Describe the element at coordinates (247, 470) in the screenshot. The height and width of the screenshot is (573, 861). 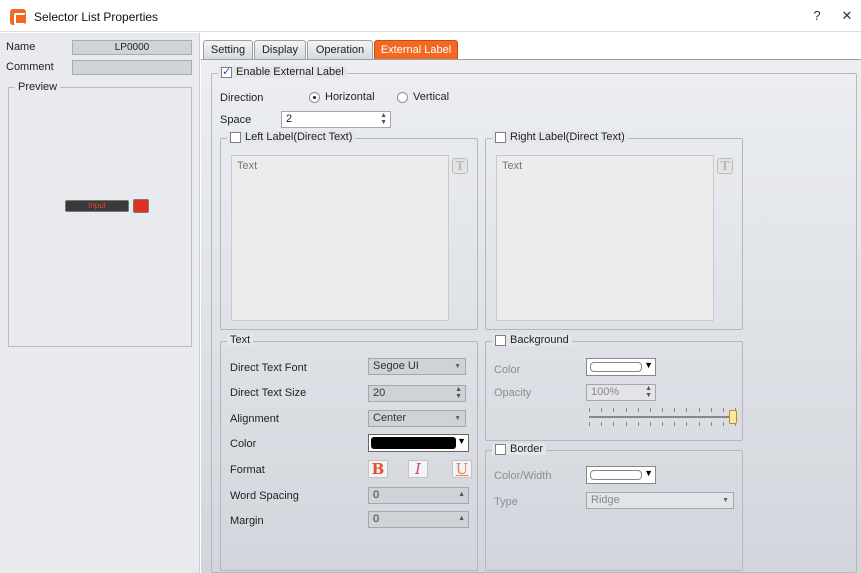
I see `format-label: Format` at that location.